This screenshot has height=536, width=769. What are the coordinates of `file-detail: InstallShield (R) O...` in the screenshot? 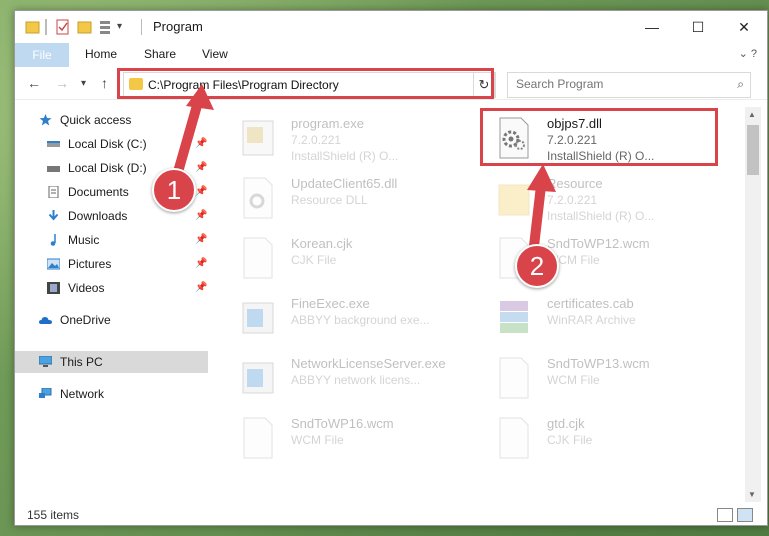 It's located at (345, 156).